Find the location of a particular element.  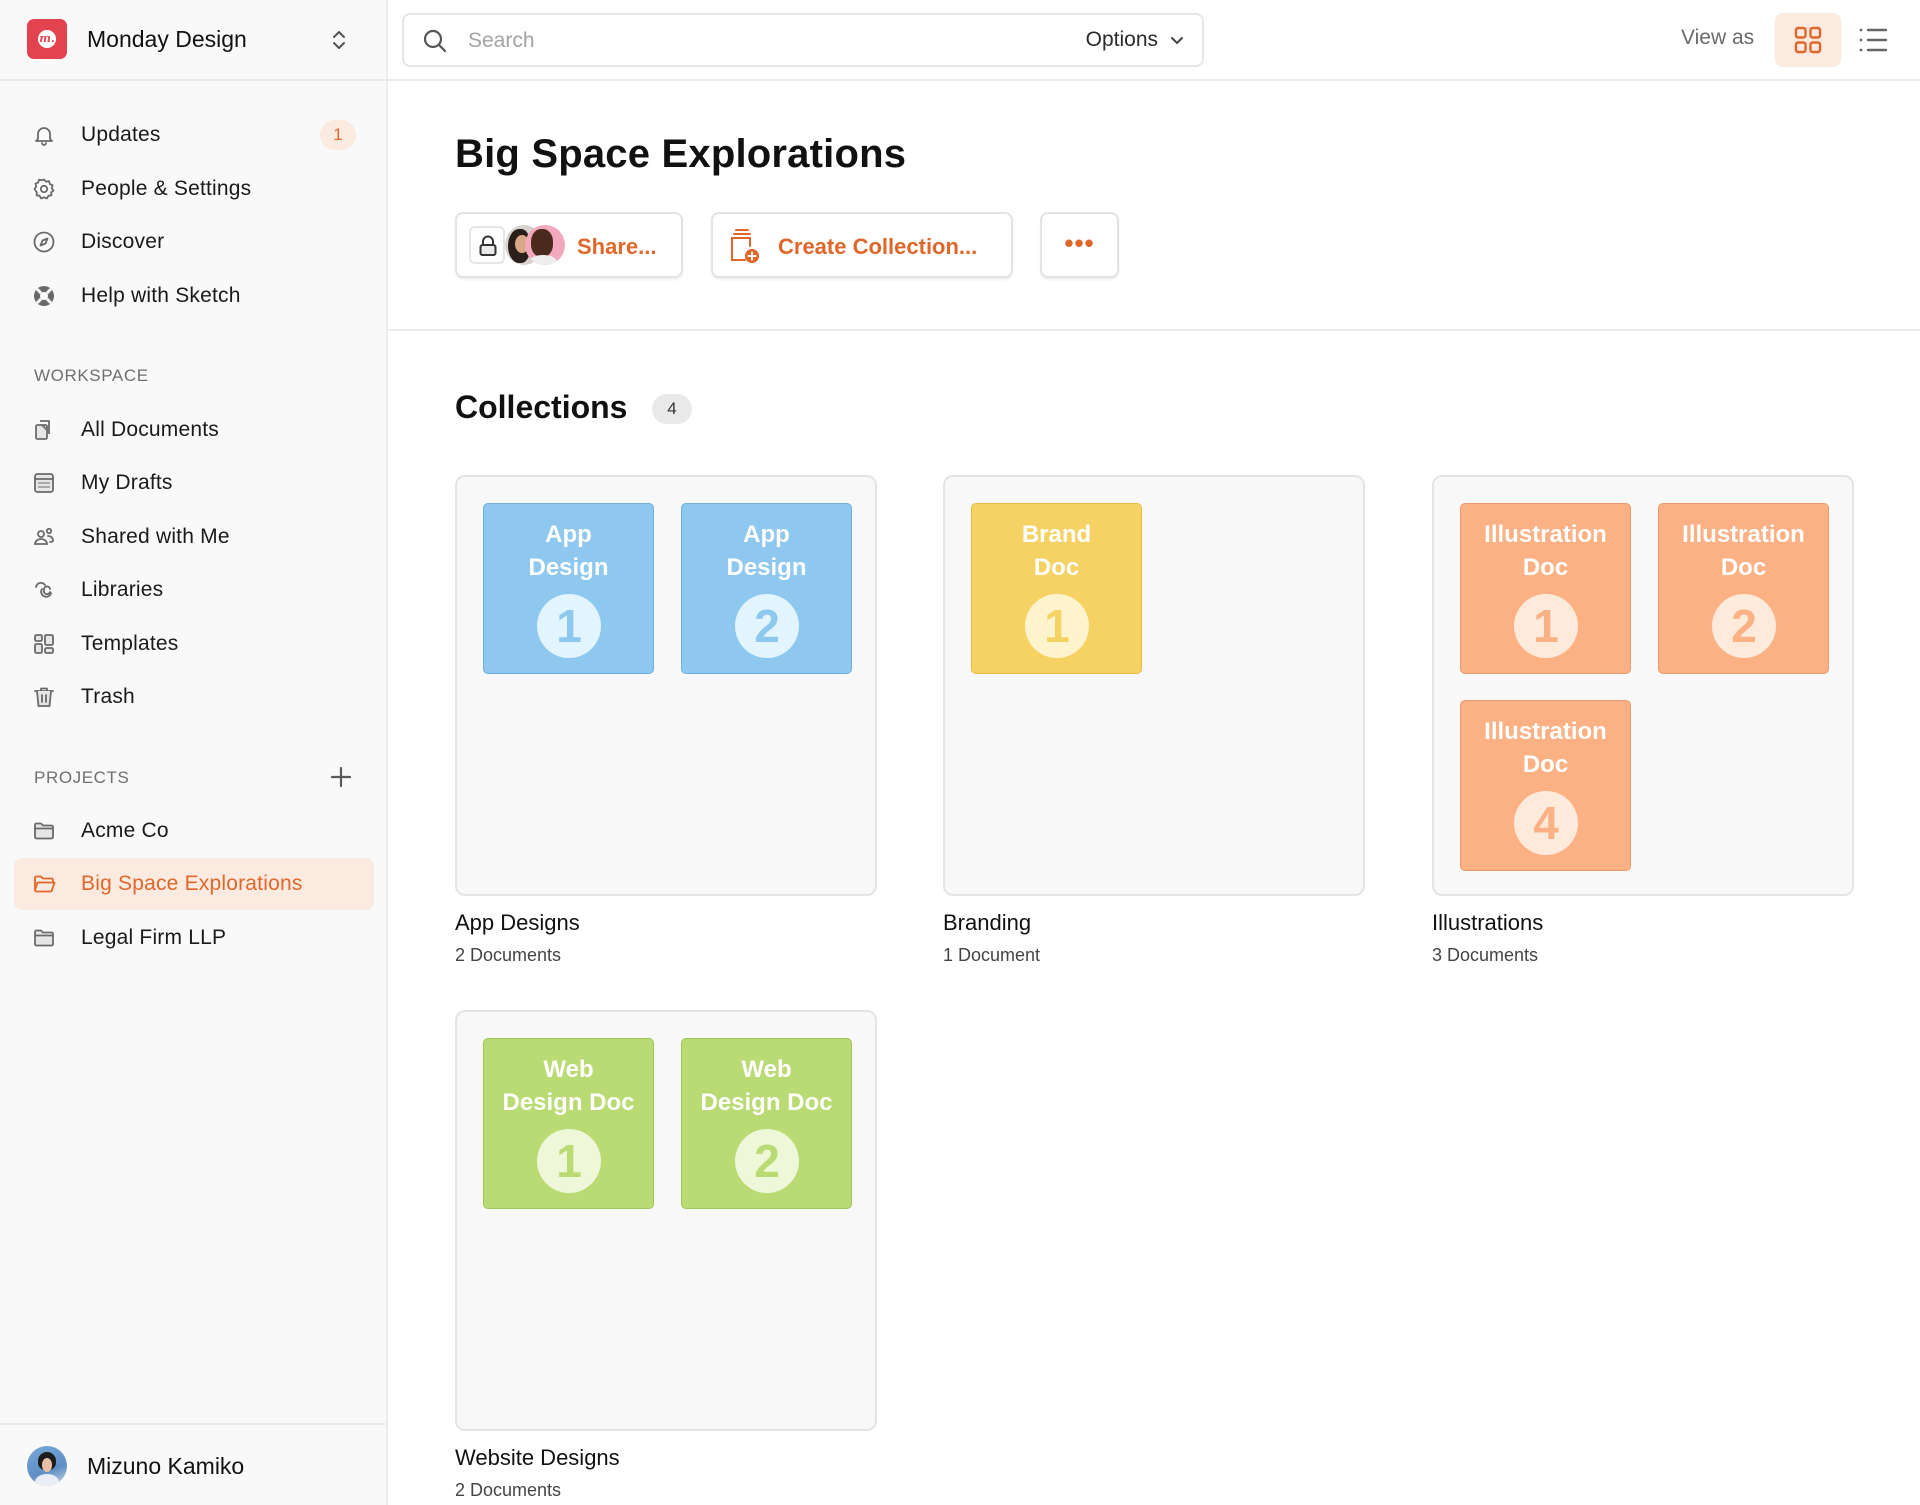

folder-open-icon is located at coordinates (45, 884).